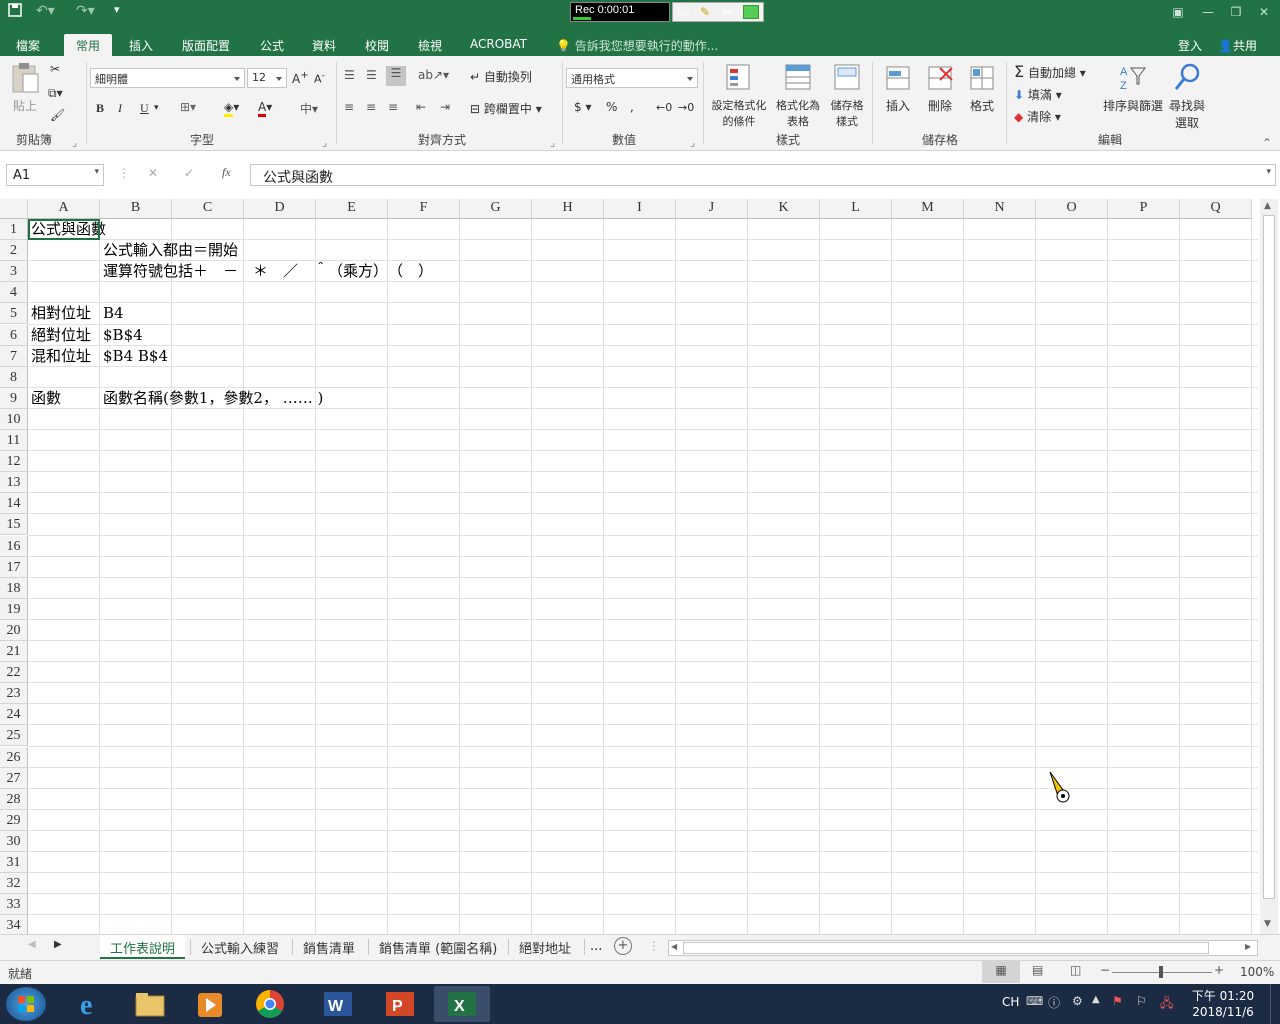 The image size is (1280, 1024). Describe the element at coordinates (14, 694) in the screenshot. I see `row-header-23: 23` at that location.